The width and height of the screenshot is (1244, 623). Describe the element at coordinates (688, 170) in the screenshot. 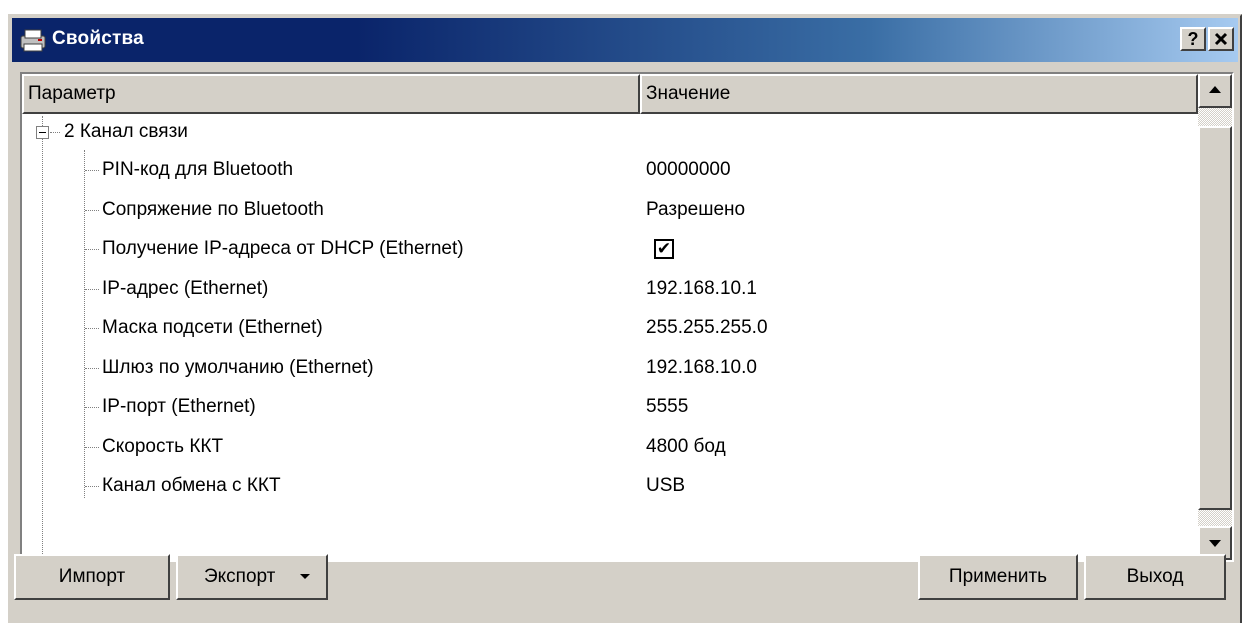

I see `property-value: 00000000` at that location.